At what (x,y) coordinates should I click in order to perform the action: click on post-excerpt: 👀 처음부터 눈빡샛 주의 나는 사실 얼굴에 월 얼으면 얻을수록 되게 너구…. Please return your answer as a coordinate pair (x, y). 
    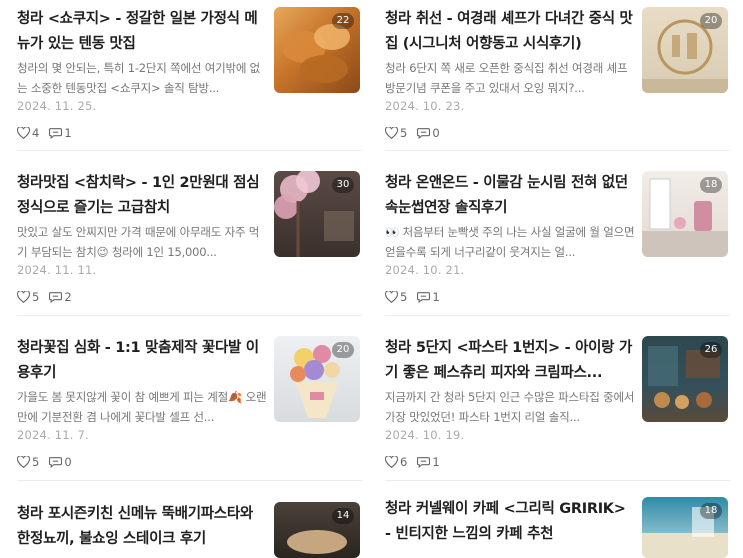
    Looking at the image, I should click on (510, 242).